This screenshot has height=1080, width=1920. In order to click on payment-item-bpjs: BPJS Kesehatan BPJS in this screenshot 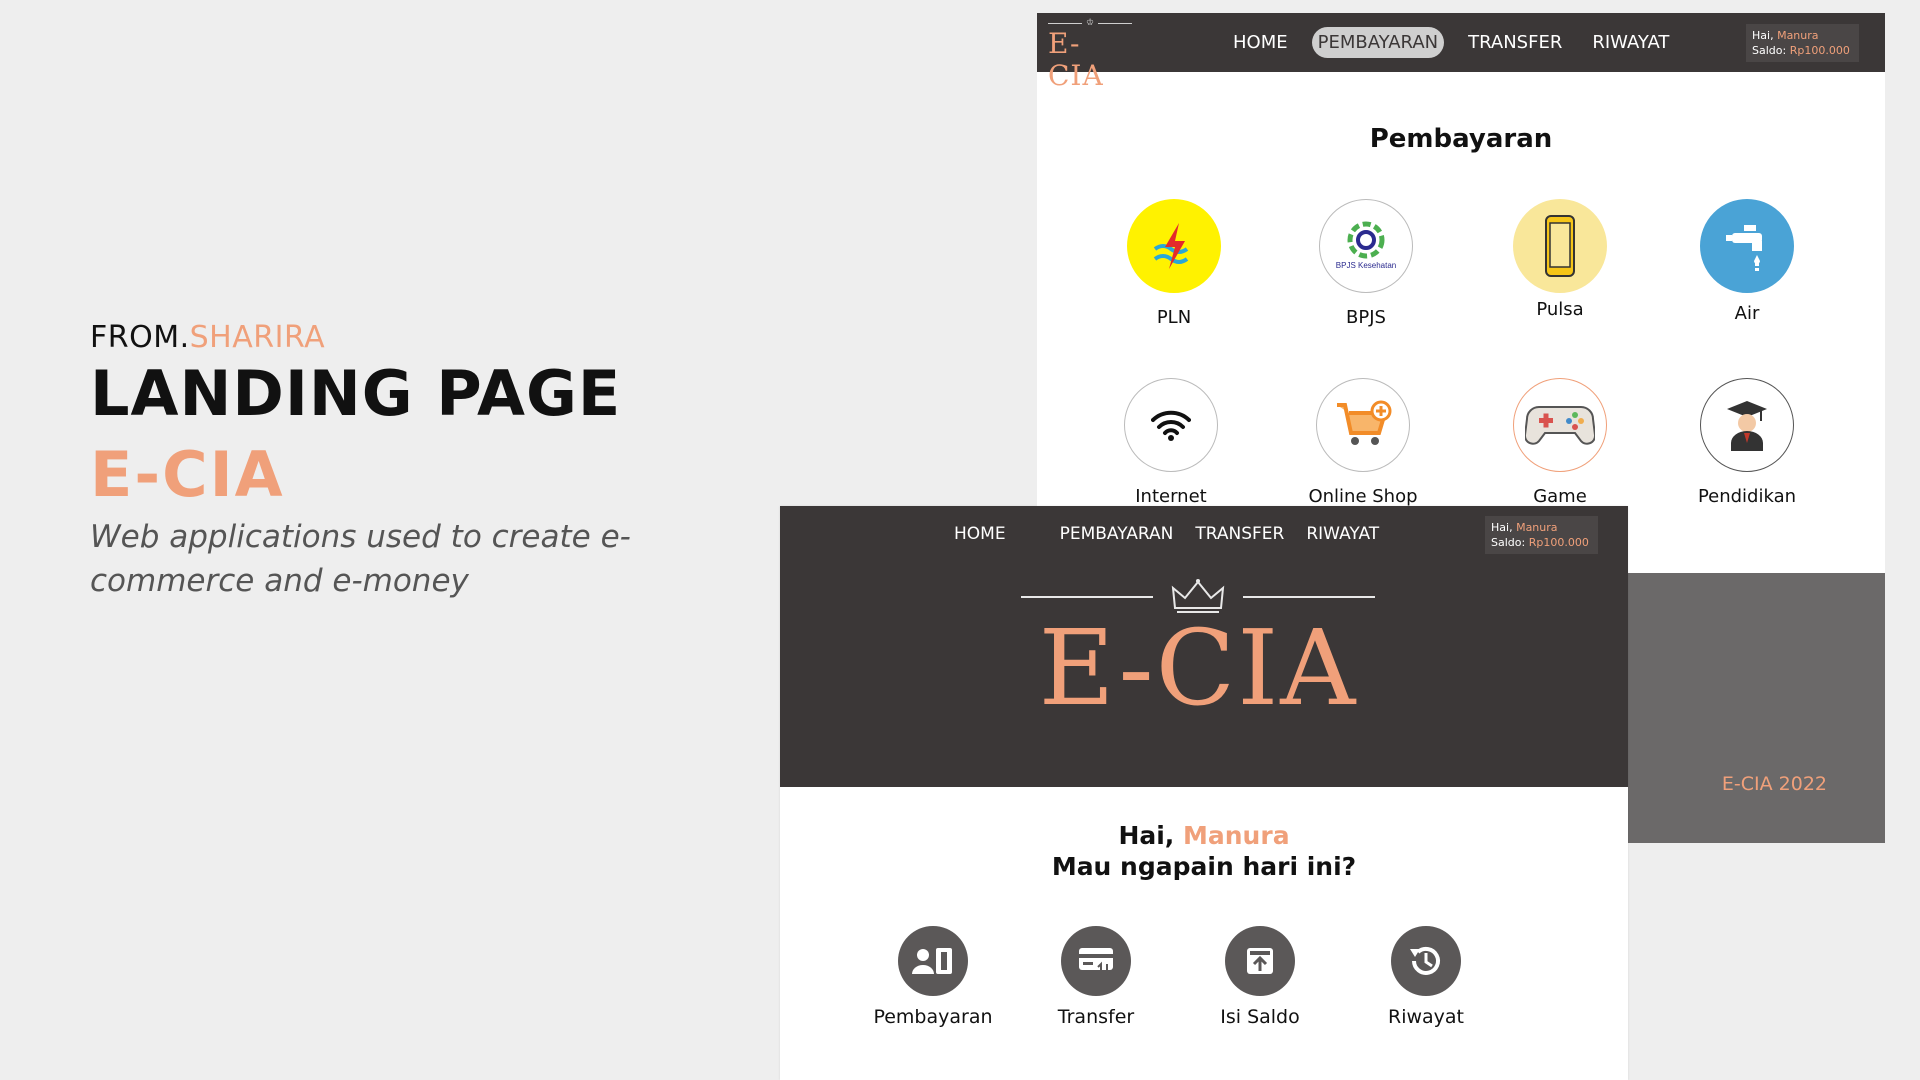, I will do `click(1366, 263)`.